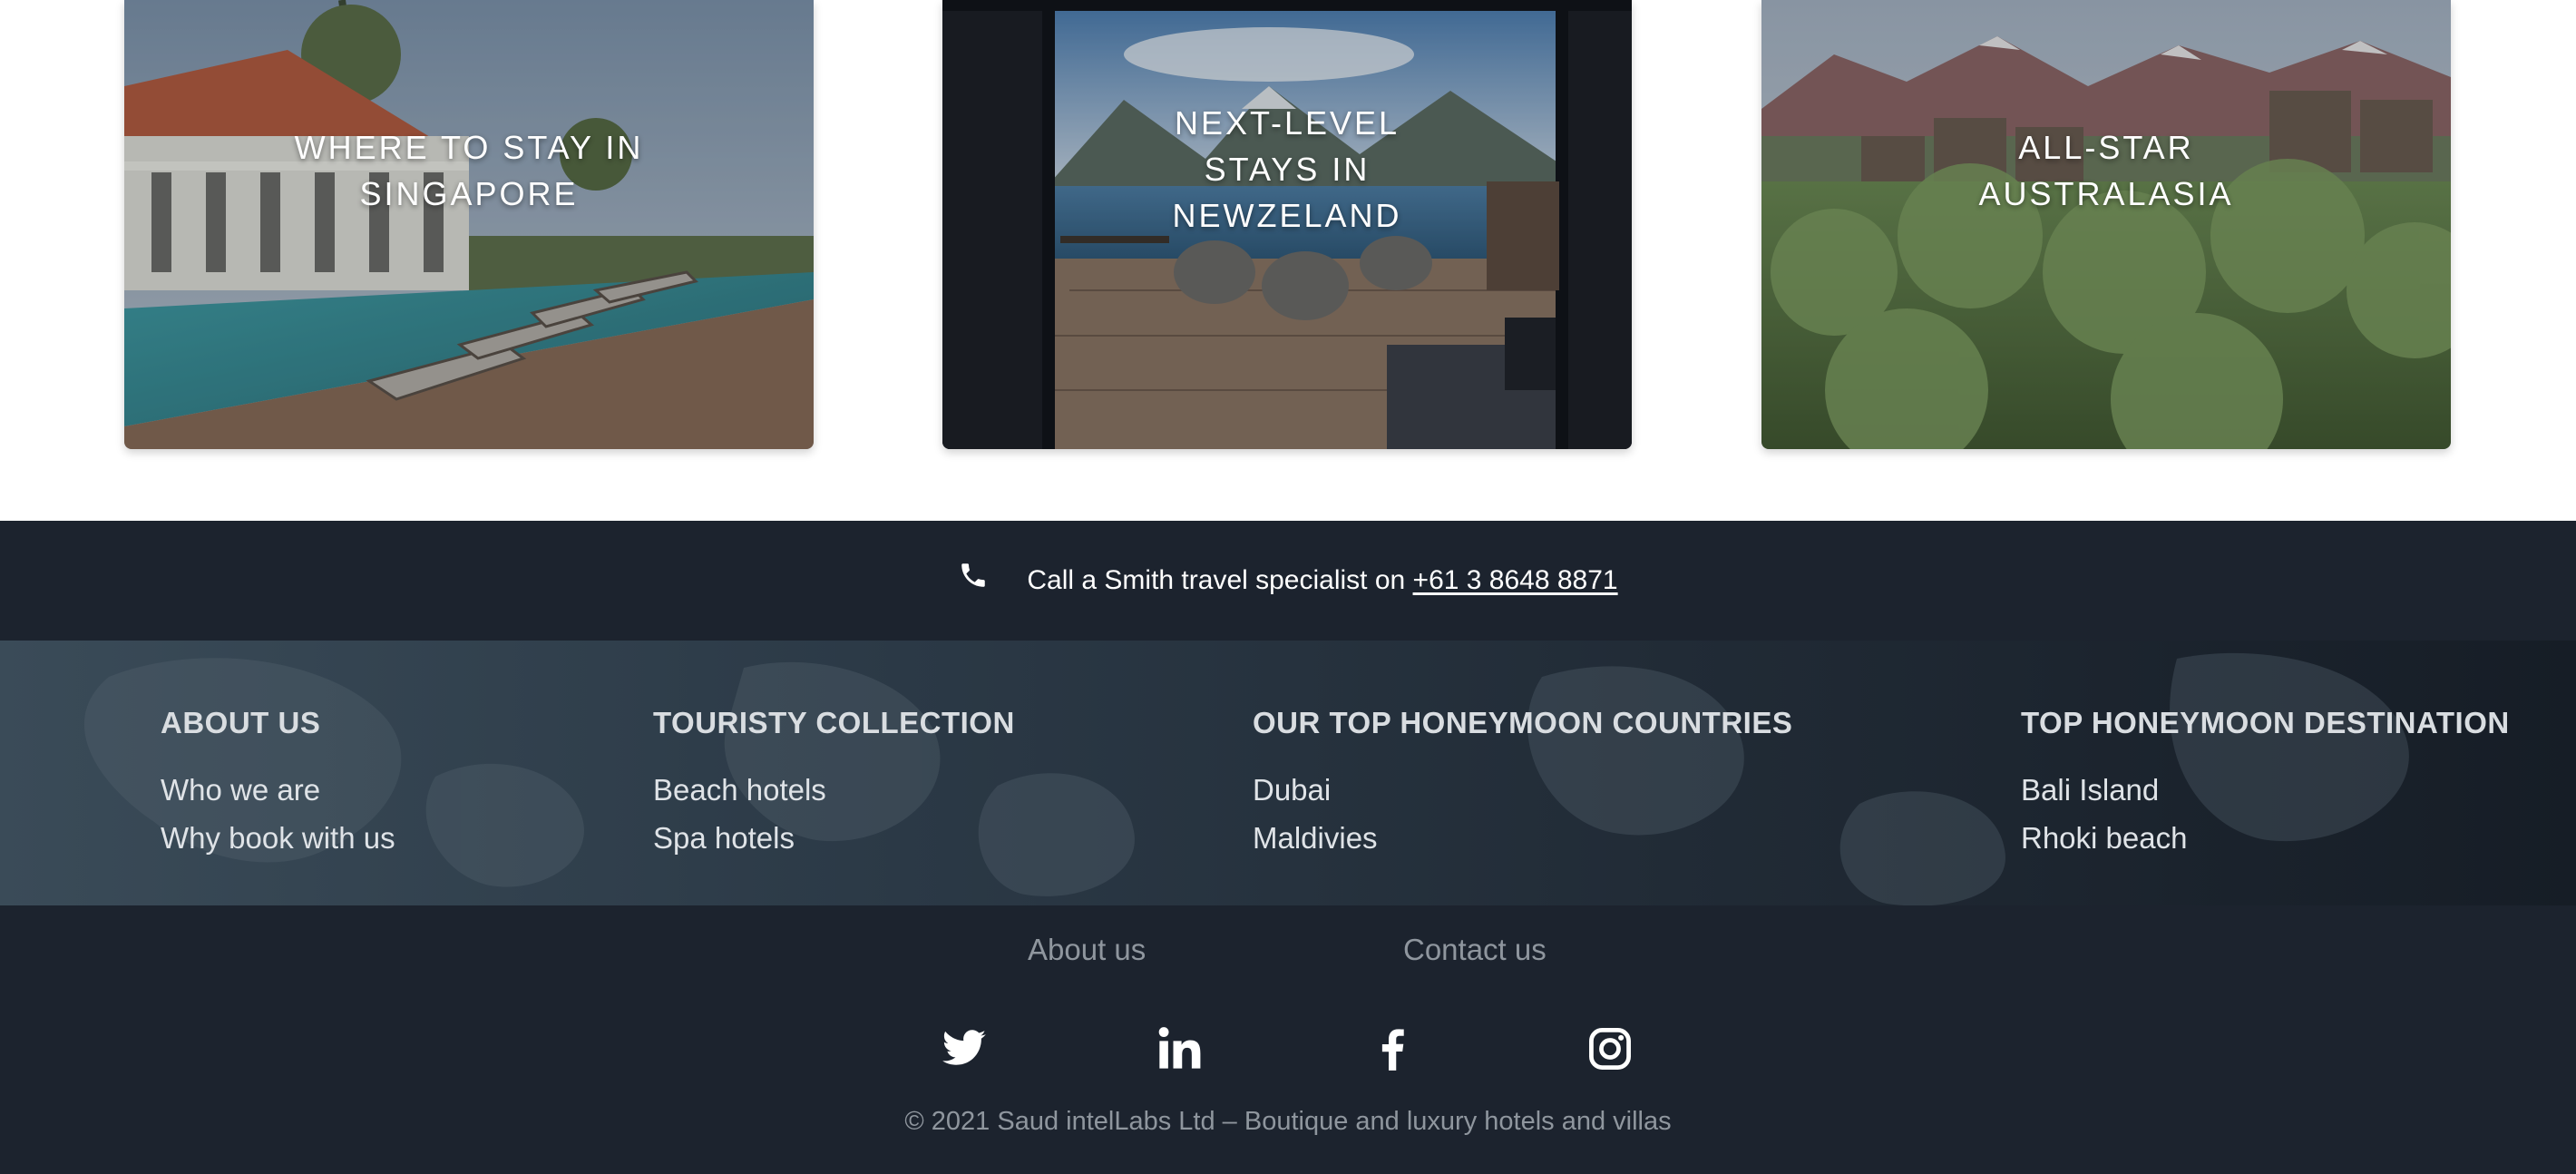  I want to click on card-title: NEXT-LEVEL STAYS IN NEWZELAND, so click(1287, 170).